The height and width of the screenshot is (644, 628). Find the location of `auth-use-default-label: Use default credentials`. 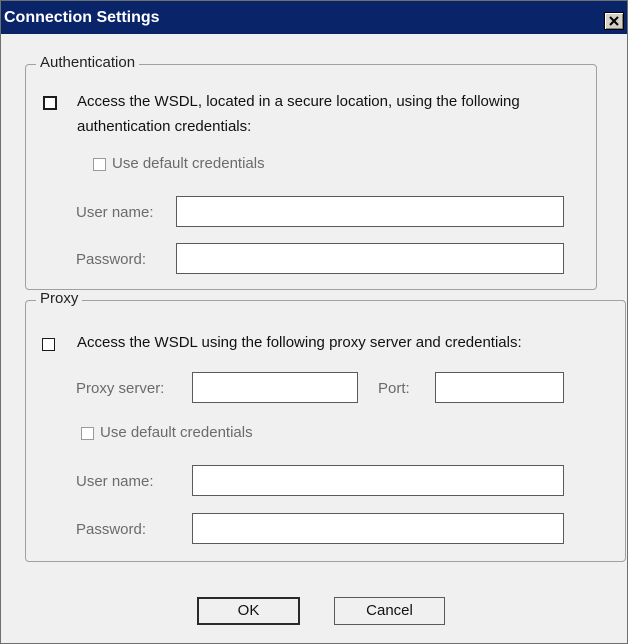

auth-use-default-label: Use default credentials is located at coordinates (188, 163).